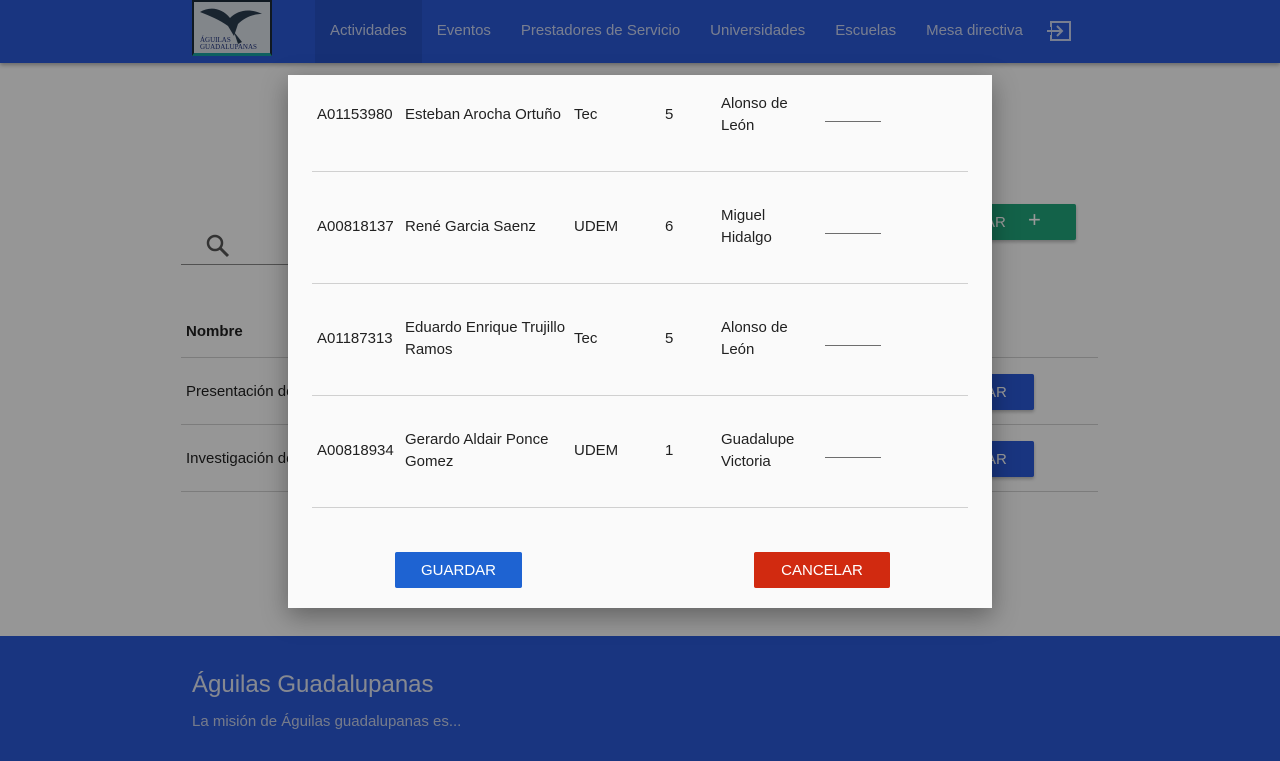 The image size is (1280, 761). What do you see at coordinates (483, 114) in the screenshot?
I see `student-name: Esteban Arocha Ortuño` at bounding box center [483, 114].